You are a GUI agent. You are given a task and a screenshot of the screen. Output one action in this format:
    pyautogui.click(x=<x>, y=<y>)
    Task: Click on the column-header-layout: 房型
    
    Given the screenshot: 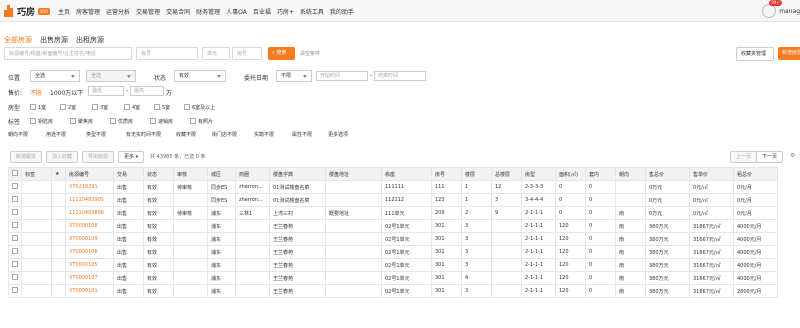 What is the action you would take?
    pyautogui.click(x=538, y=174)
    